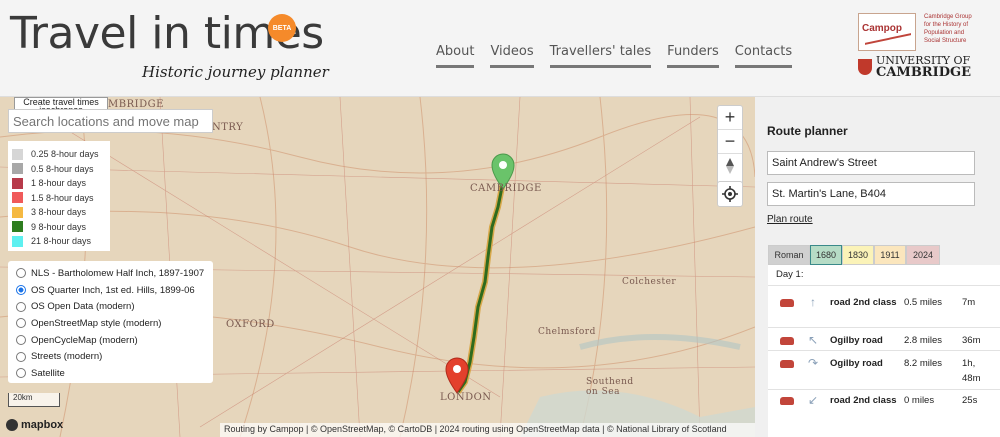 This screenshot has height=437, width=1000. I want to click on legend-item: 1 8-hour days, so click(59, 183).